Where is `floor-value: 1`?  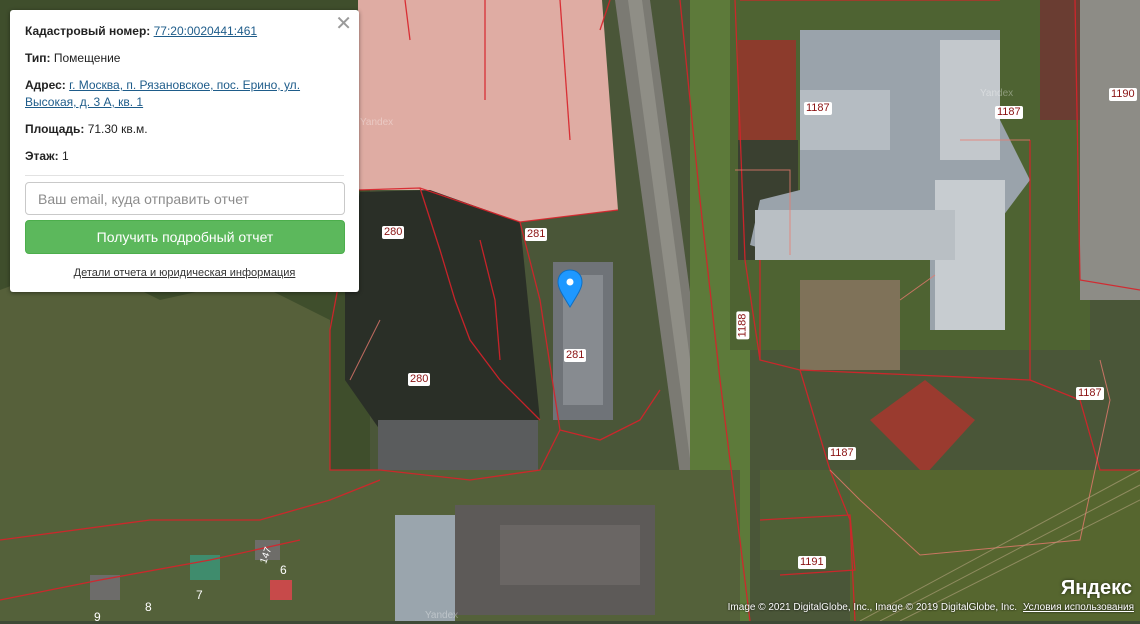 floor-value: 1 is located at coordinates (65, 156).